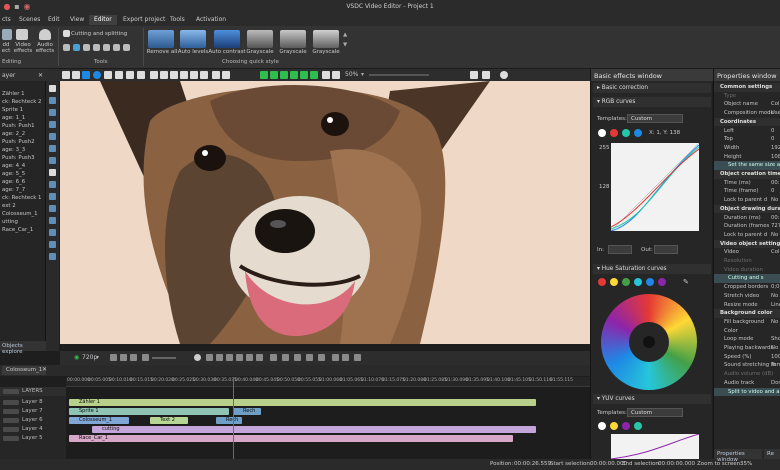  I want to click on play-icon, so click(197, 357).